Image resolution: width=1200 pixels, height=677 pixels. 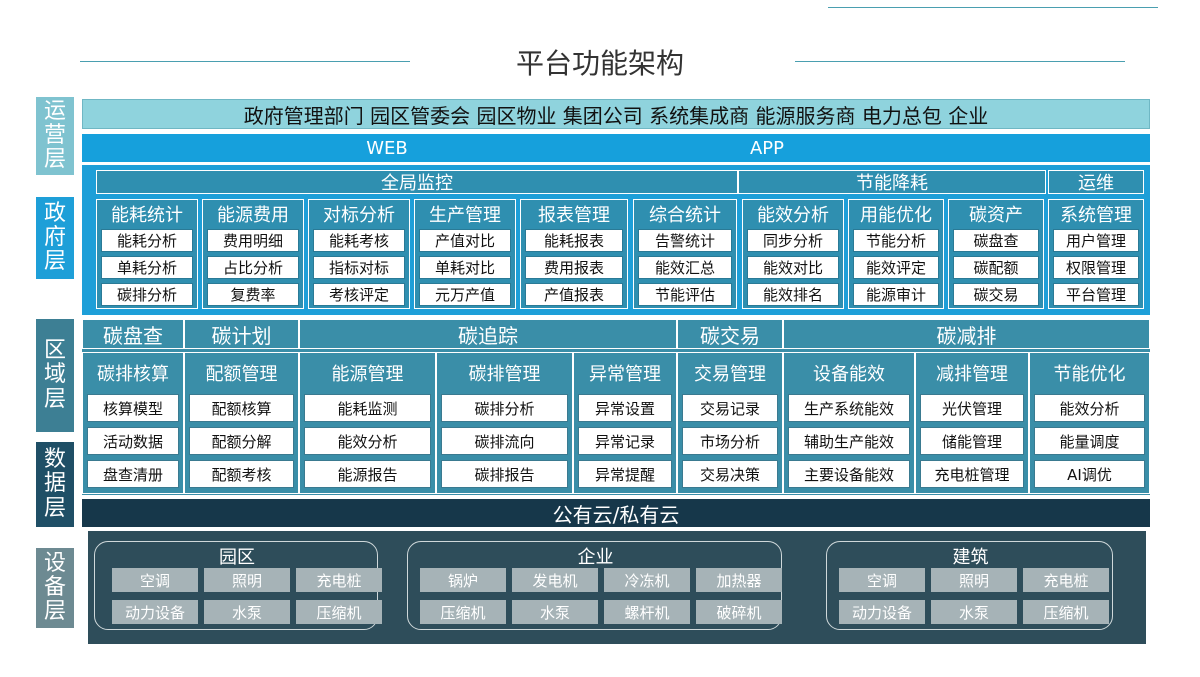 What do you see at coordinates (685, 294) in the screenshot?
I see `gov-module-item: 节能评估` at bounding box center [685, 294].